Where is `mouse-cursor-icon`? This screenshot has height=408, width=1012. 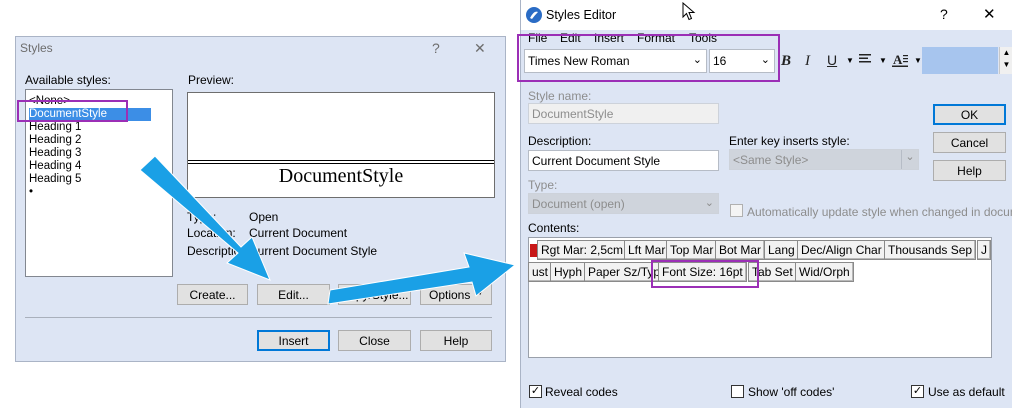 mouse-cursor-icon is located at coordinates (689, 11).